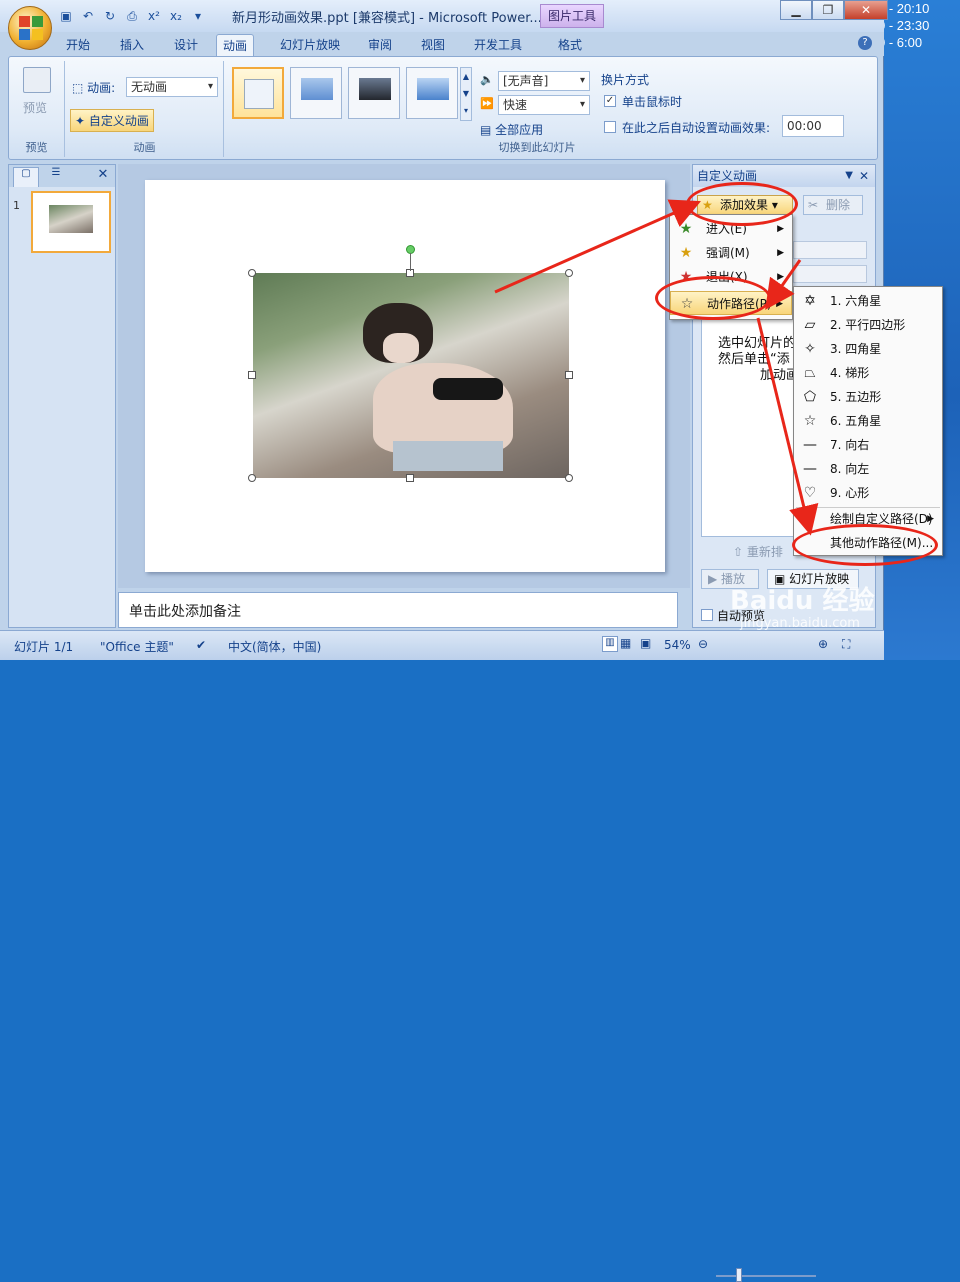  What do you see at coordinates (787, 426) in the screenshot?
I see `arrow-to-more-paths` at bounding box center [787, 426].